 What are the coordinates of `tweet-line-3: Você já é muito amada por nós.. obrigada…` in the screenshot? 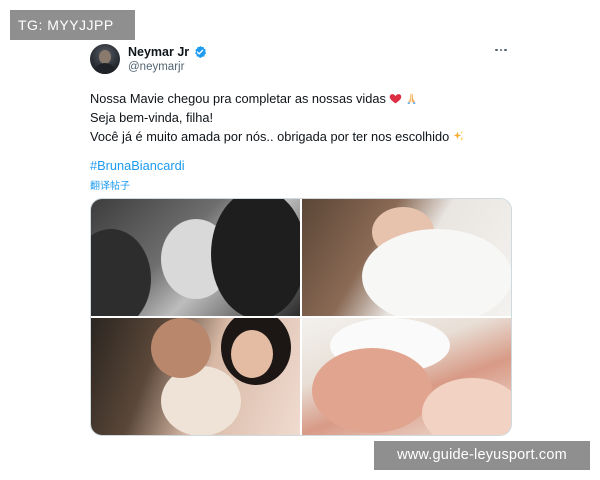 It's located at (277, 136).